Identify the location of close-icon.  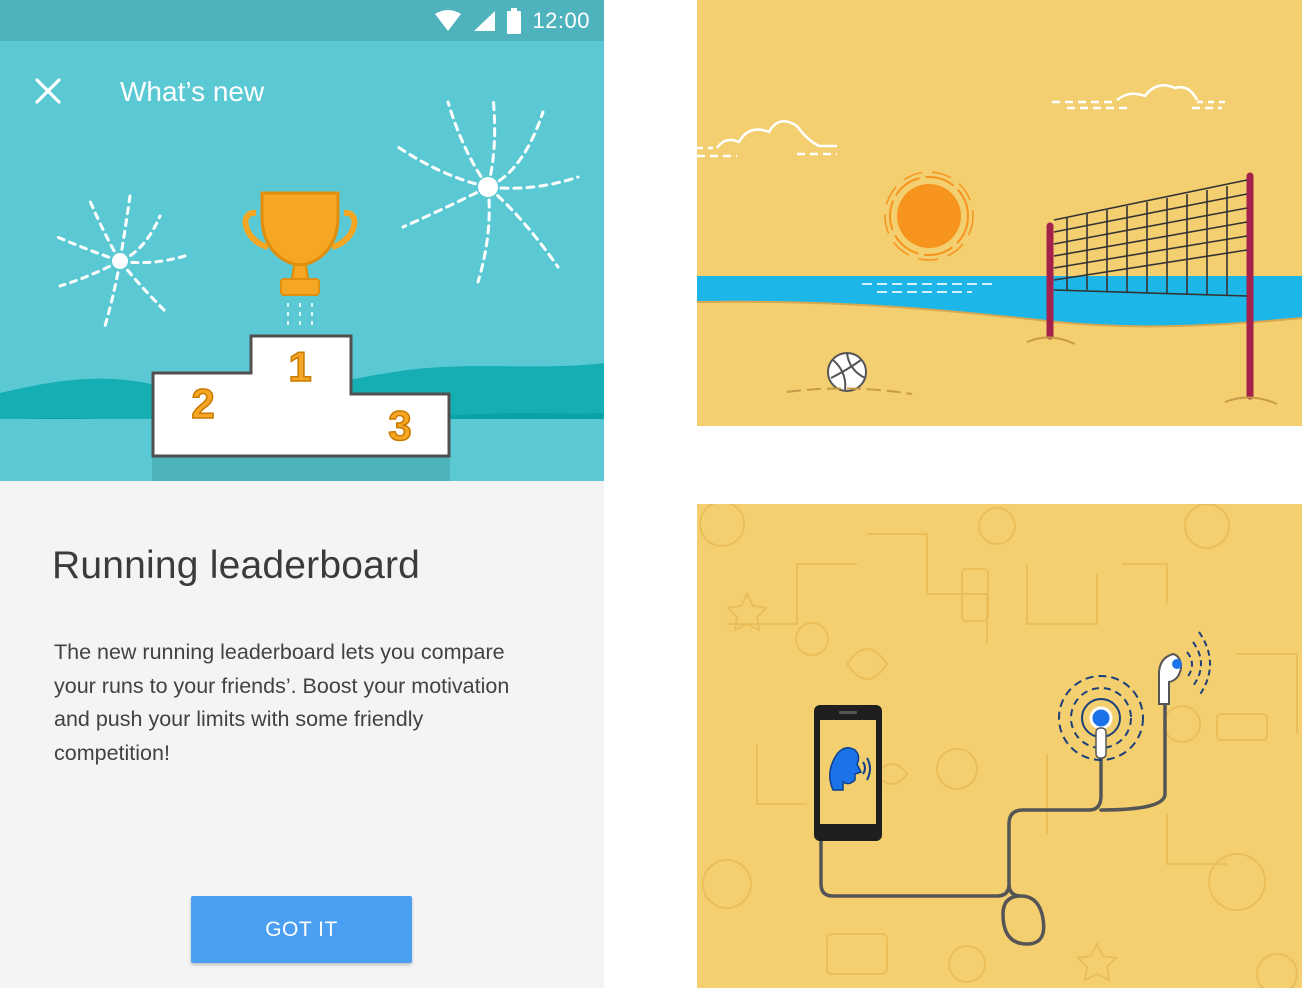
(48, 91).